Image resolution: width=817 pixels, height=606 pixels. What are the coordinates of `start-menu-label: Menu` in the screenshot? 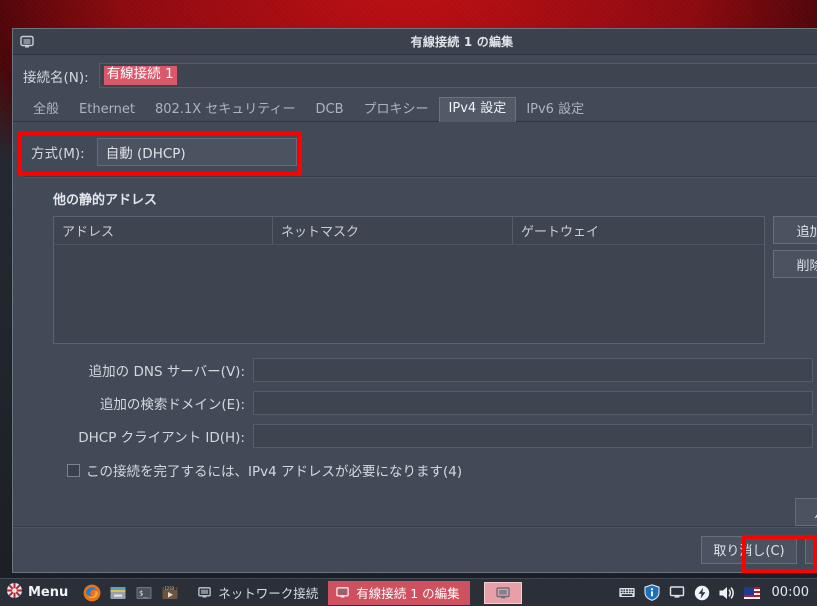 It's located at (48, 592).